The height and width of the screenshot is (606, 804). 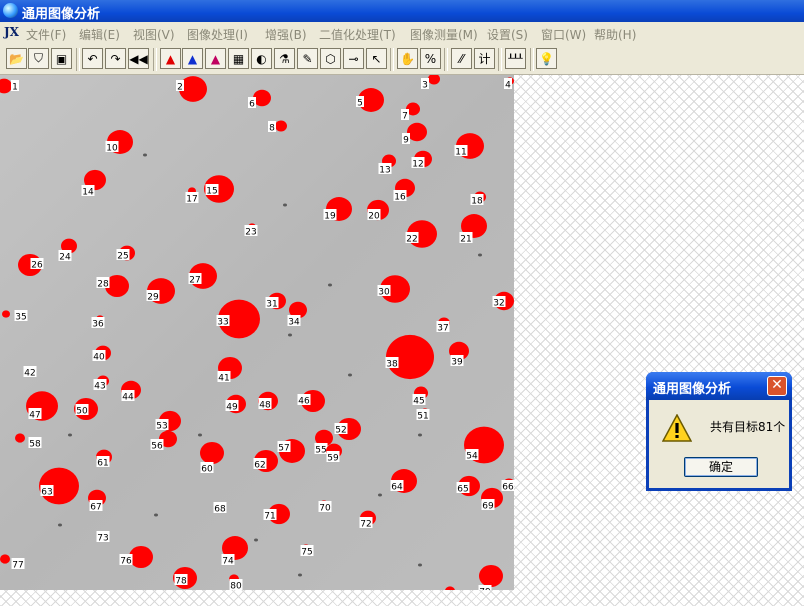 I want to click on histogram-mixed-icon: ▲, so click(x=215, y=58).